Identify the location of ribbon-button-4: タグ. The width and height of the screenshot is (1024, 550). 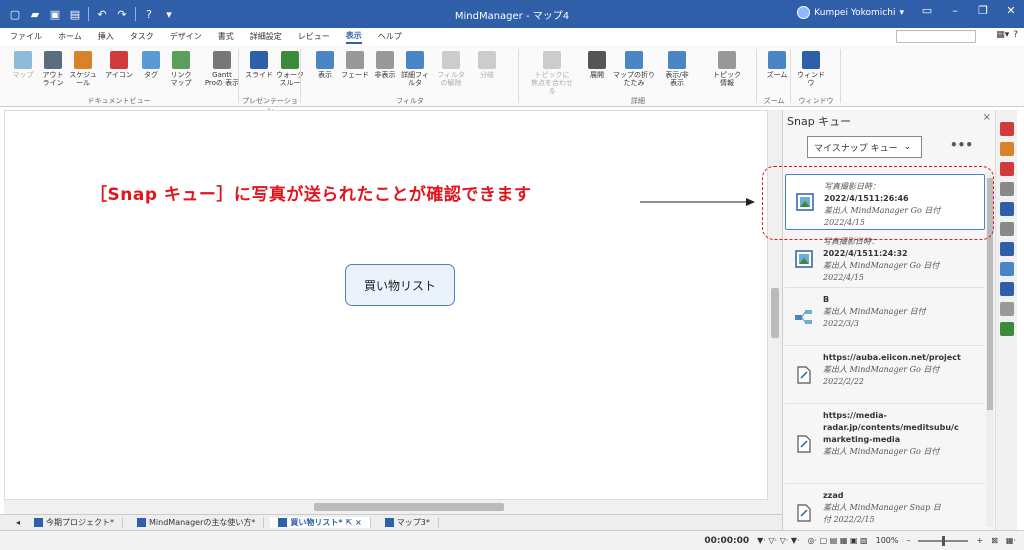
(151, 65).